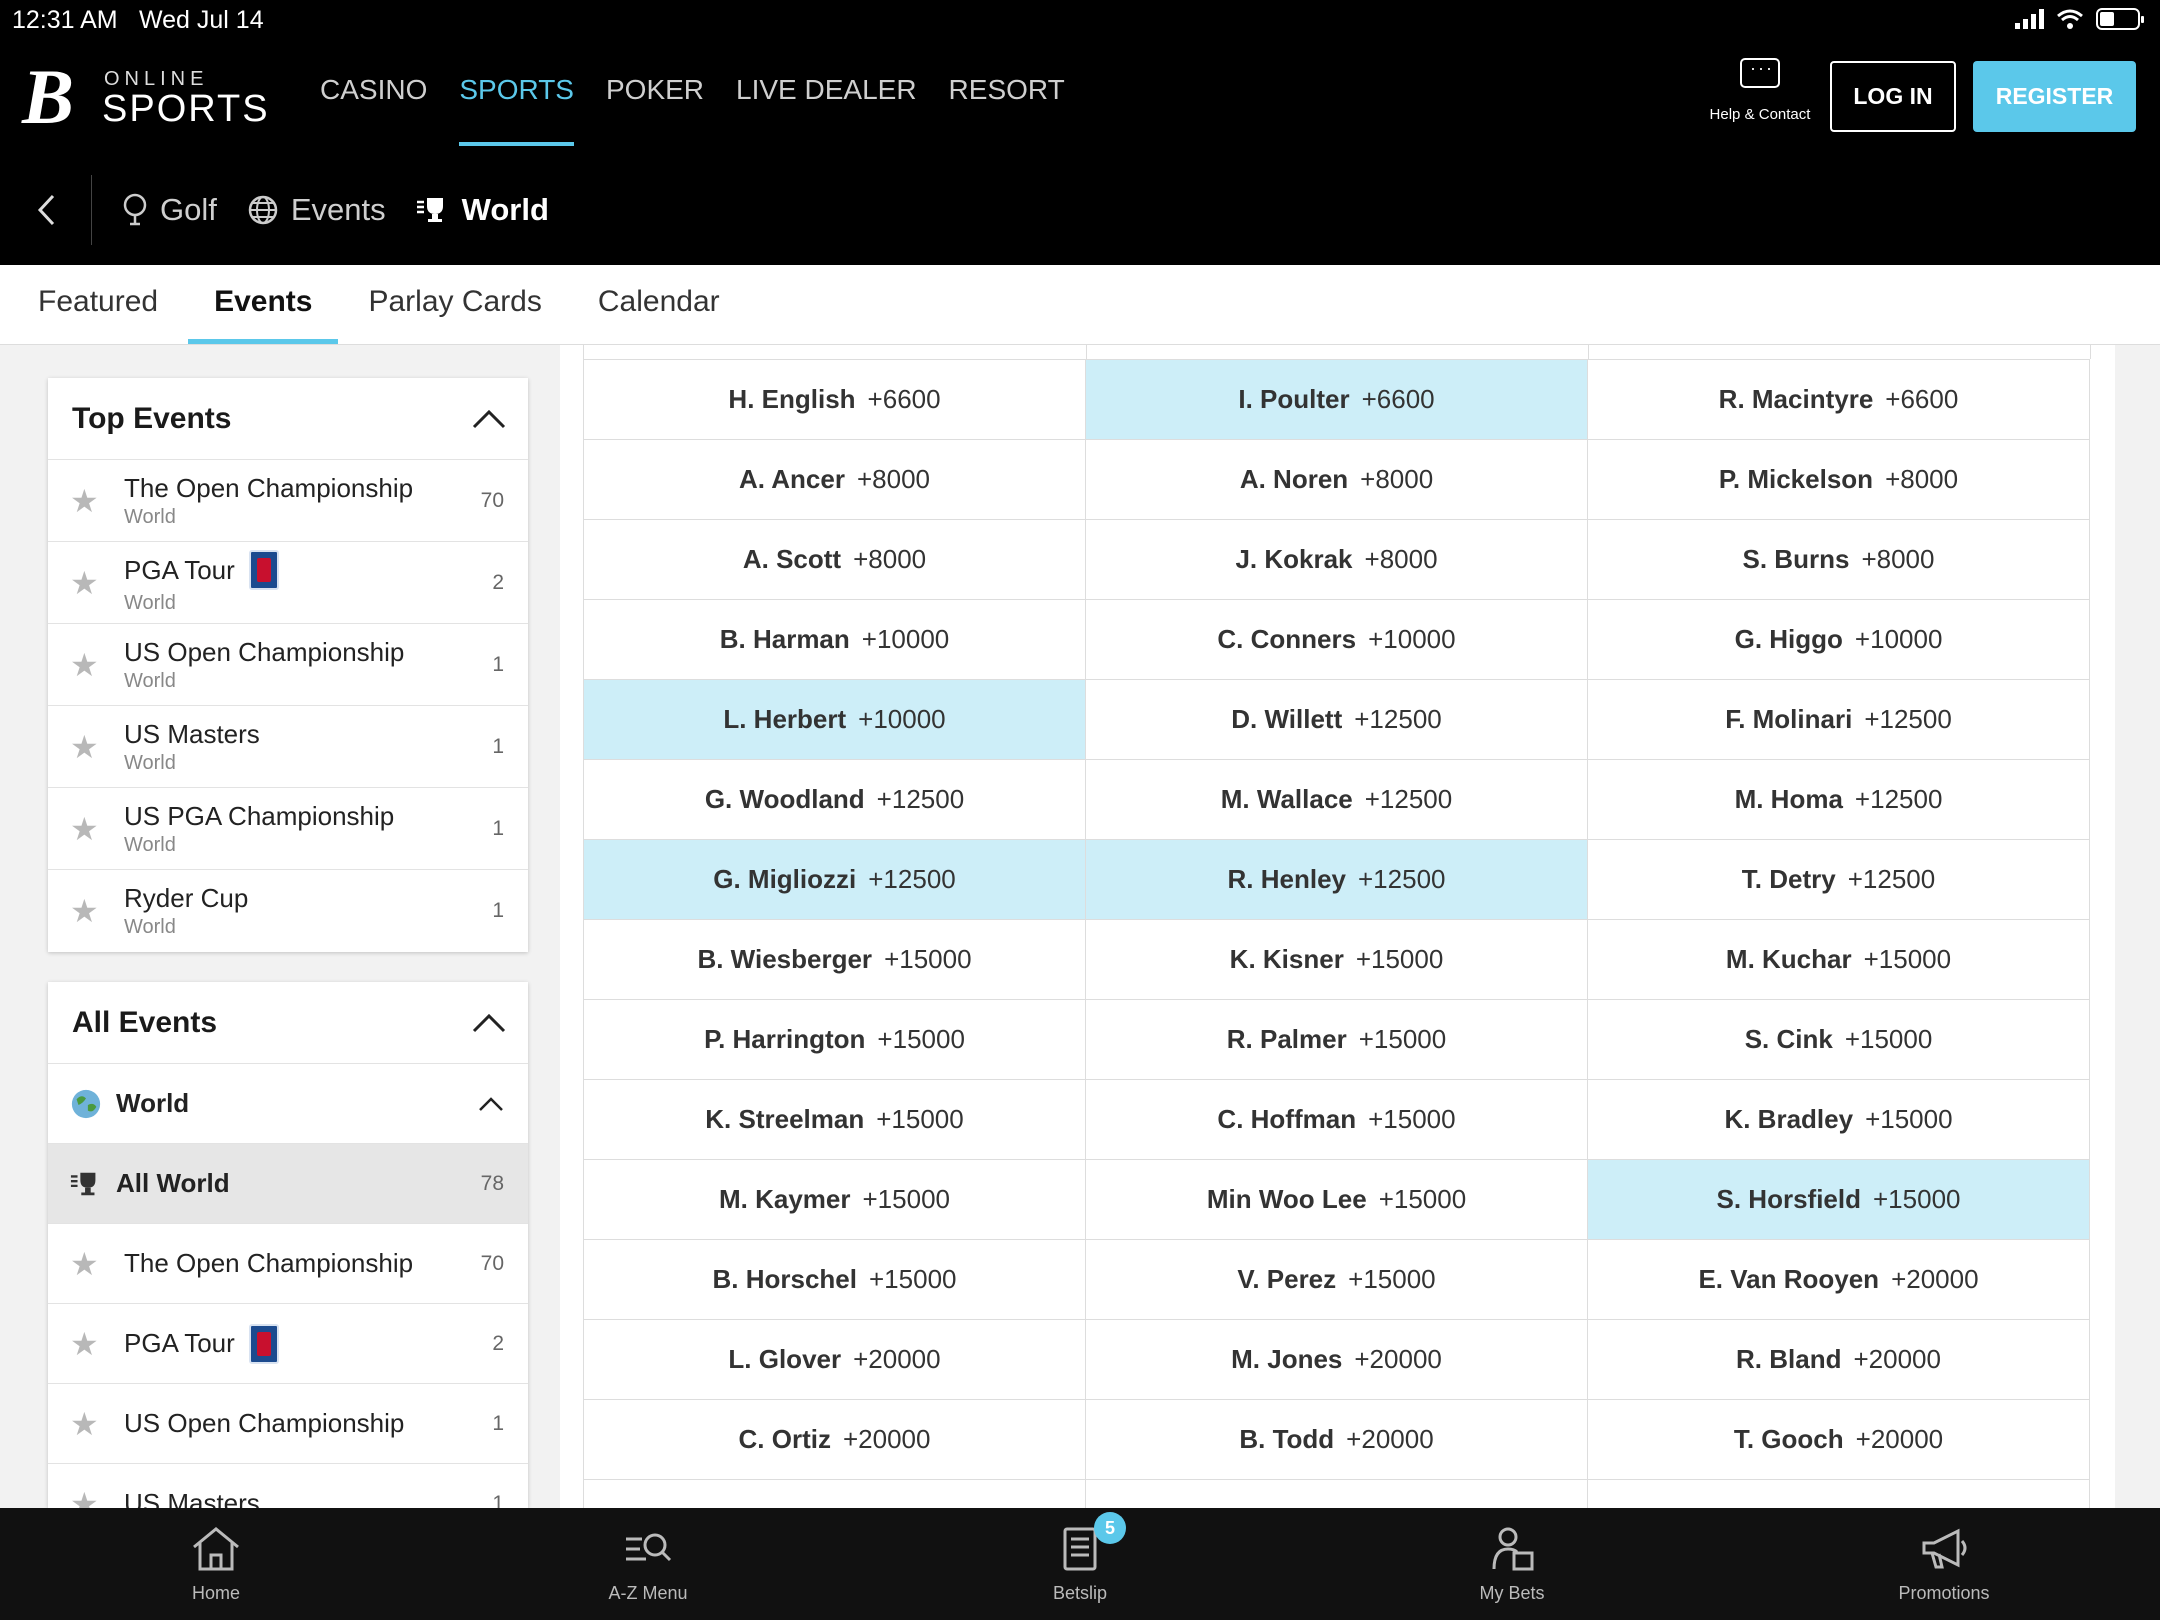  What do you see at coordinates (1839, 480) in the screenshot?
I see `odds-cell: P. Mickelson +8000` at bounding box center [1839, 480].